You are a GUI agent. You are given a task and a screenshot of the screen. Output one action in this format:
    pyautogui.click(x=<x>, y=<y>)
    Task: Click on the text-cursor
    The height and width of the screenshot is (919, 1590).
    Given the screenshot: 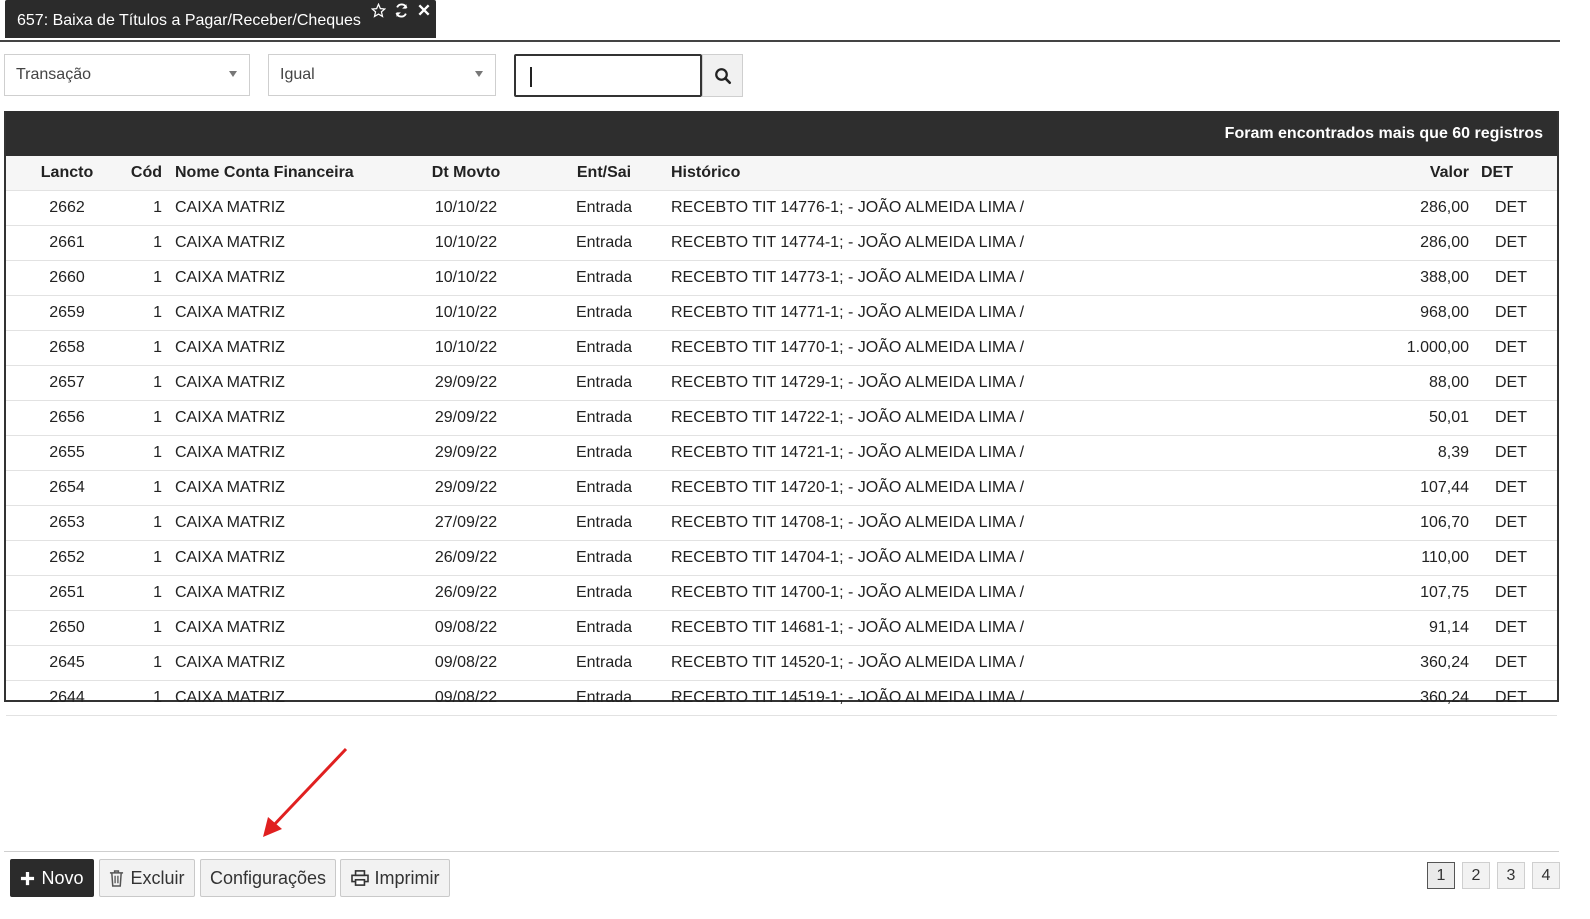 What is the action you would take?
    pyautogui.click(x=531, y=77)
    